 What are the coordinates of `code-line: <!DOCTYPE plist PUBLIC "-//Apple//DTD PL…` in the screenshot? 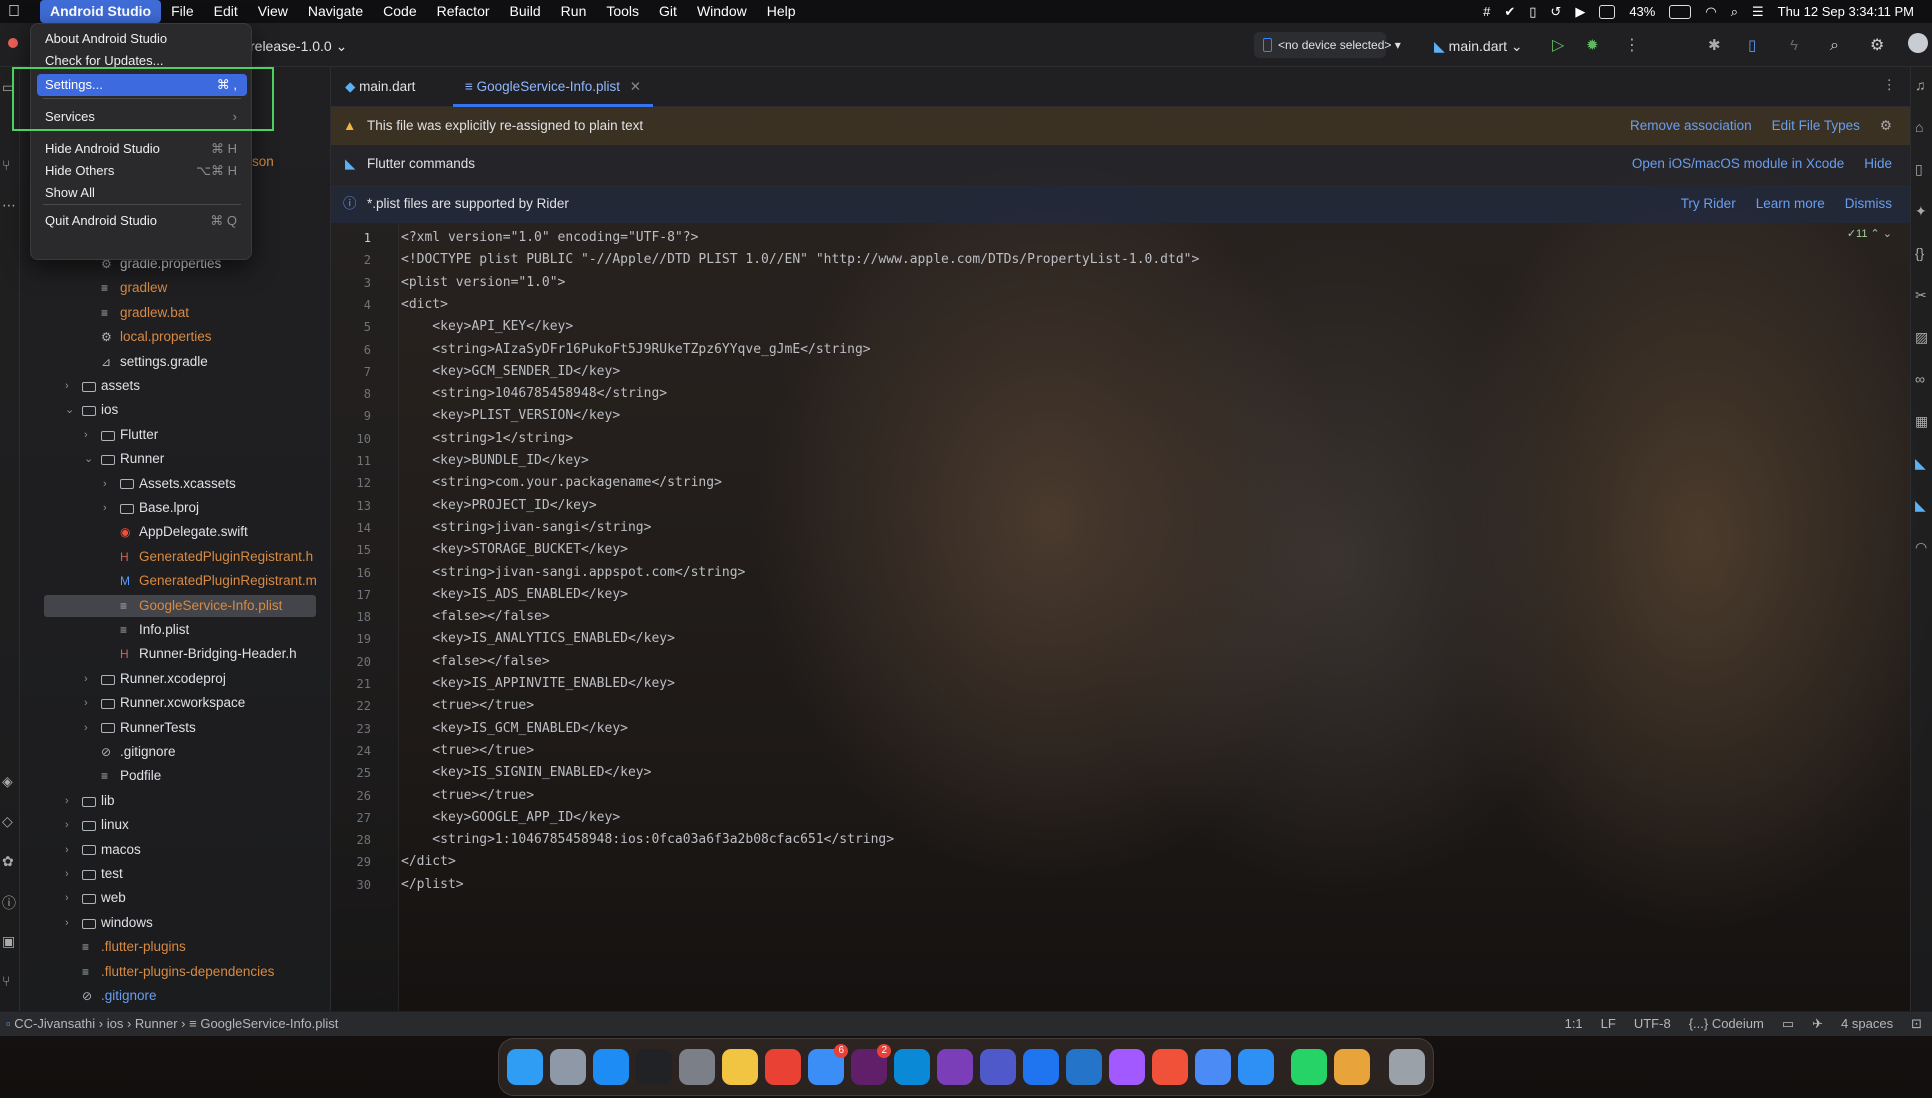 It's located at (800, 260).